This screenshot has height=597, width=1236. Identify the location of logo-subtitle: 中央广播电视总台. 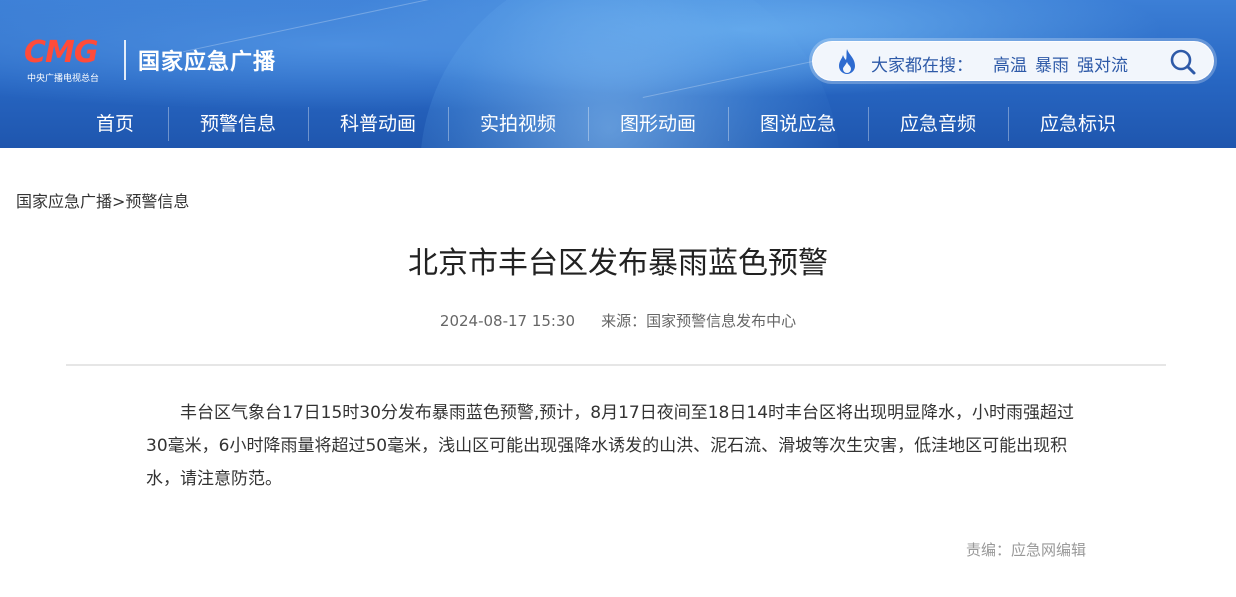
(63, 79).